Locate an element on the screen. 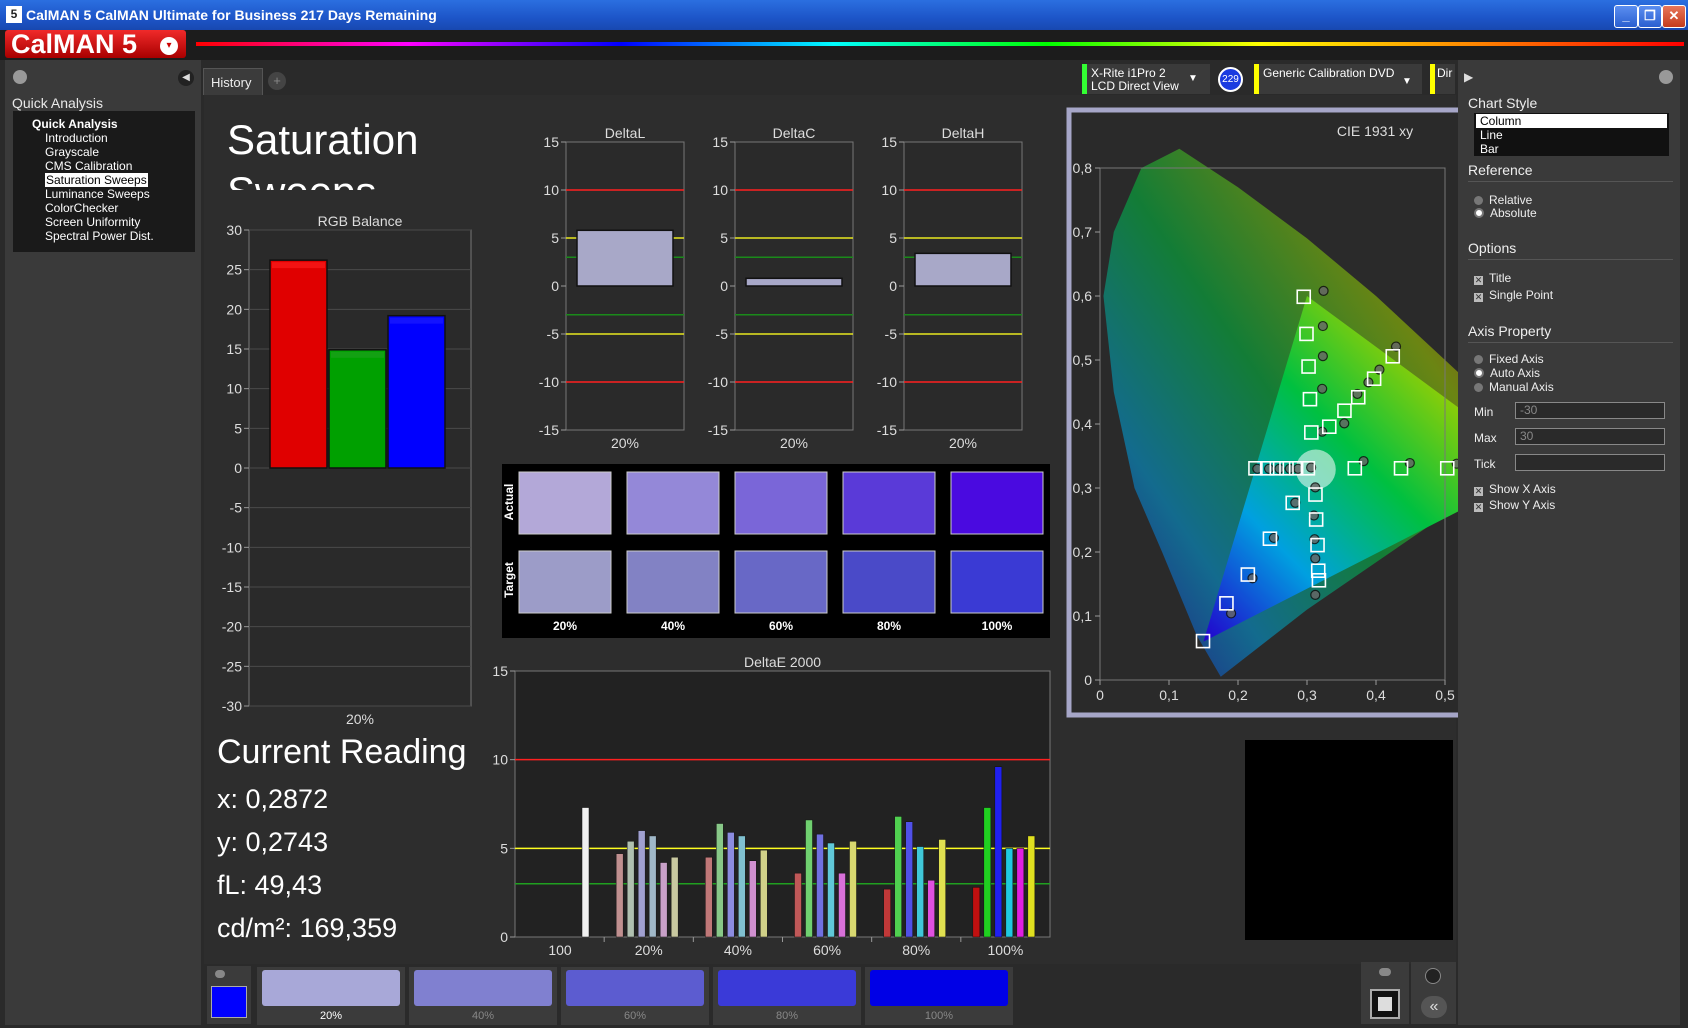  bottom-swatch: 20% is located at coordinates (331, 996).